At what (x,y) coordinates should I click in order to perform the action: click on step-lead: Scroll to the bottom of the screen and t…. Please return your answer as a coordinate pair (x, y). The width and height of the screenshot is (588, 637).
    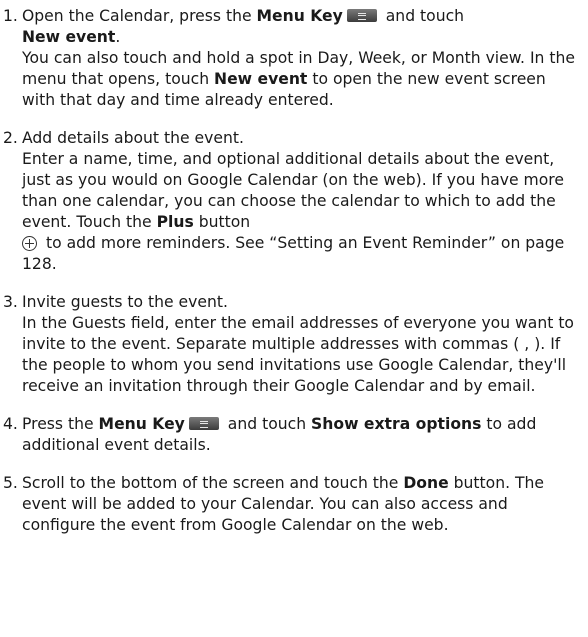
    Looking at the image, I should click on (302, 504).